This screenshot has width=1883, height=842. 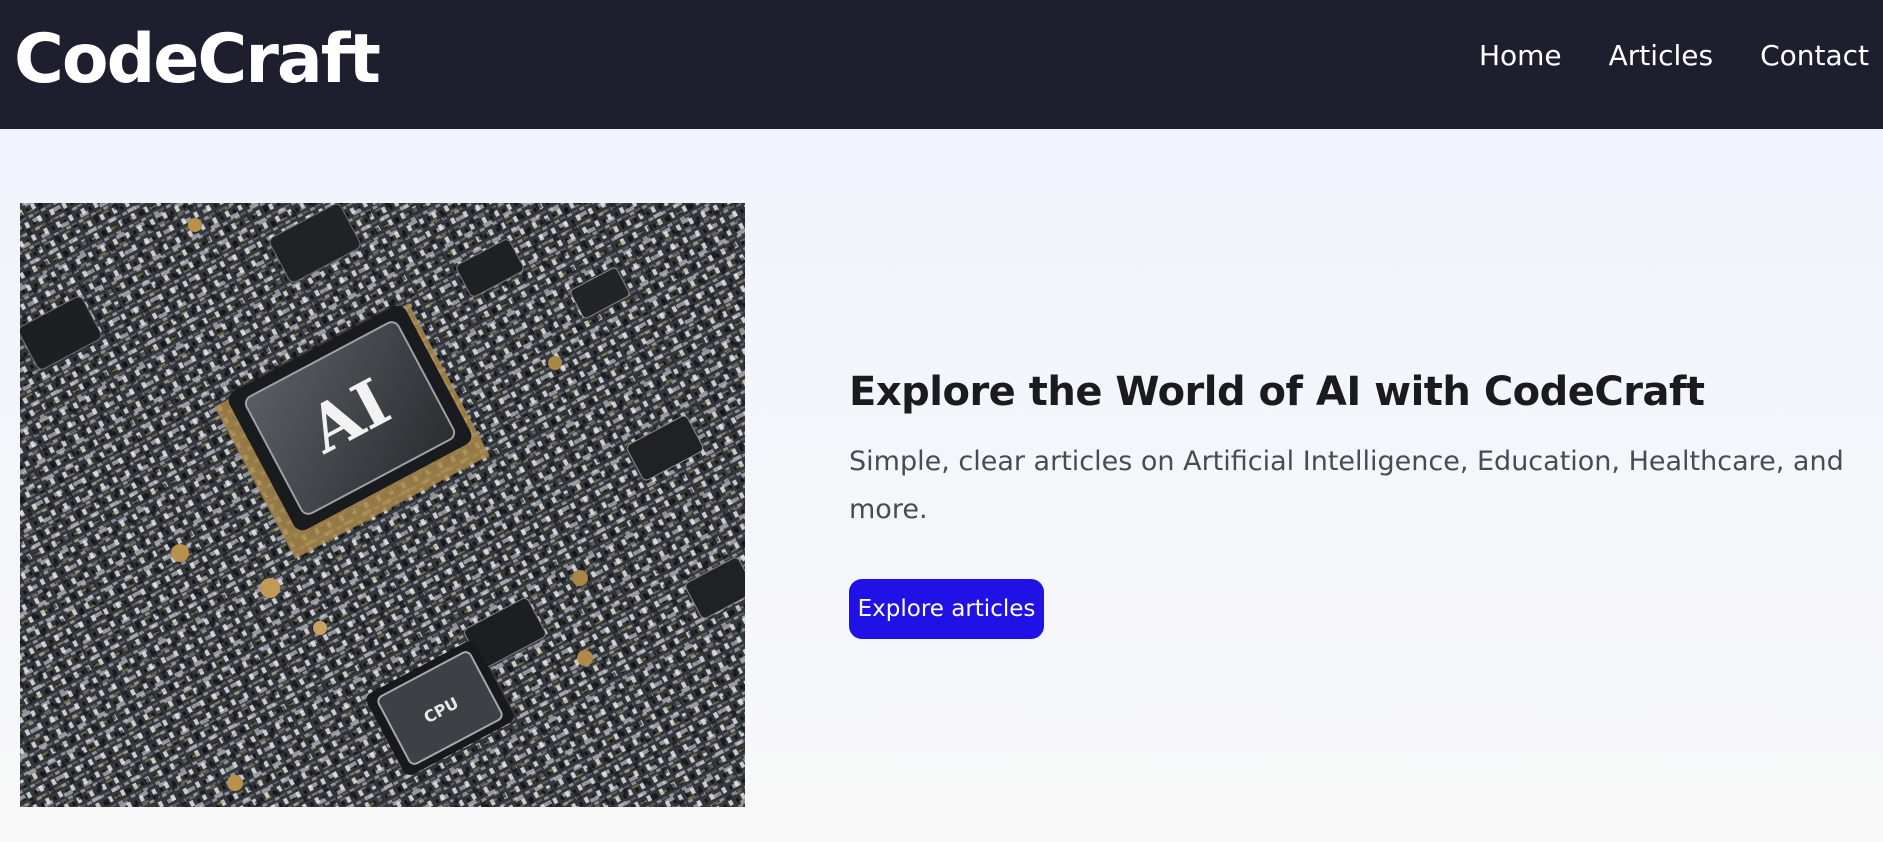 What do you see at coordinates (1814, 56) in the screenshot?
I see `nav-link-contact: Contact` at bounding box center [1814, 56].